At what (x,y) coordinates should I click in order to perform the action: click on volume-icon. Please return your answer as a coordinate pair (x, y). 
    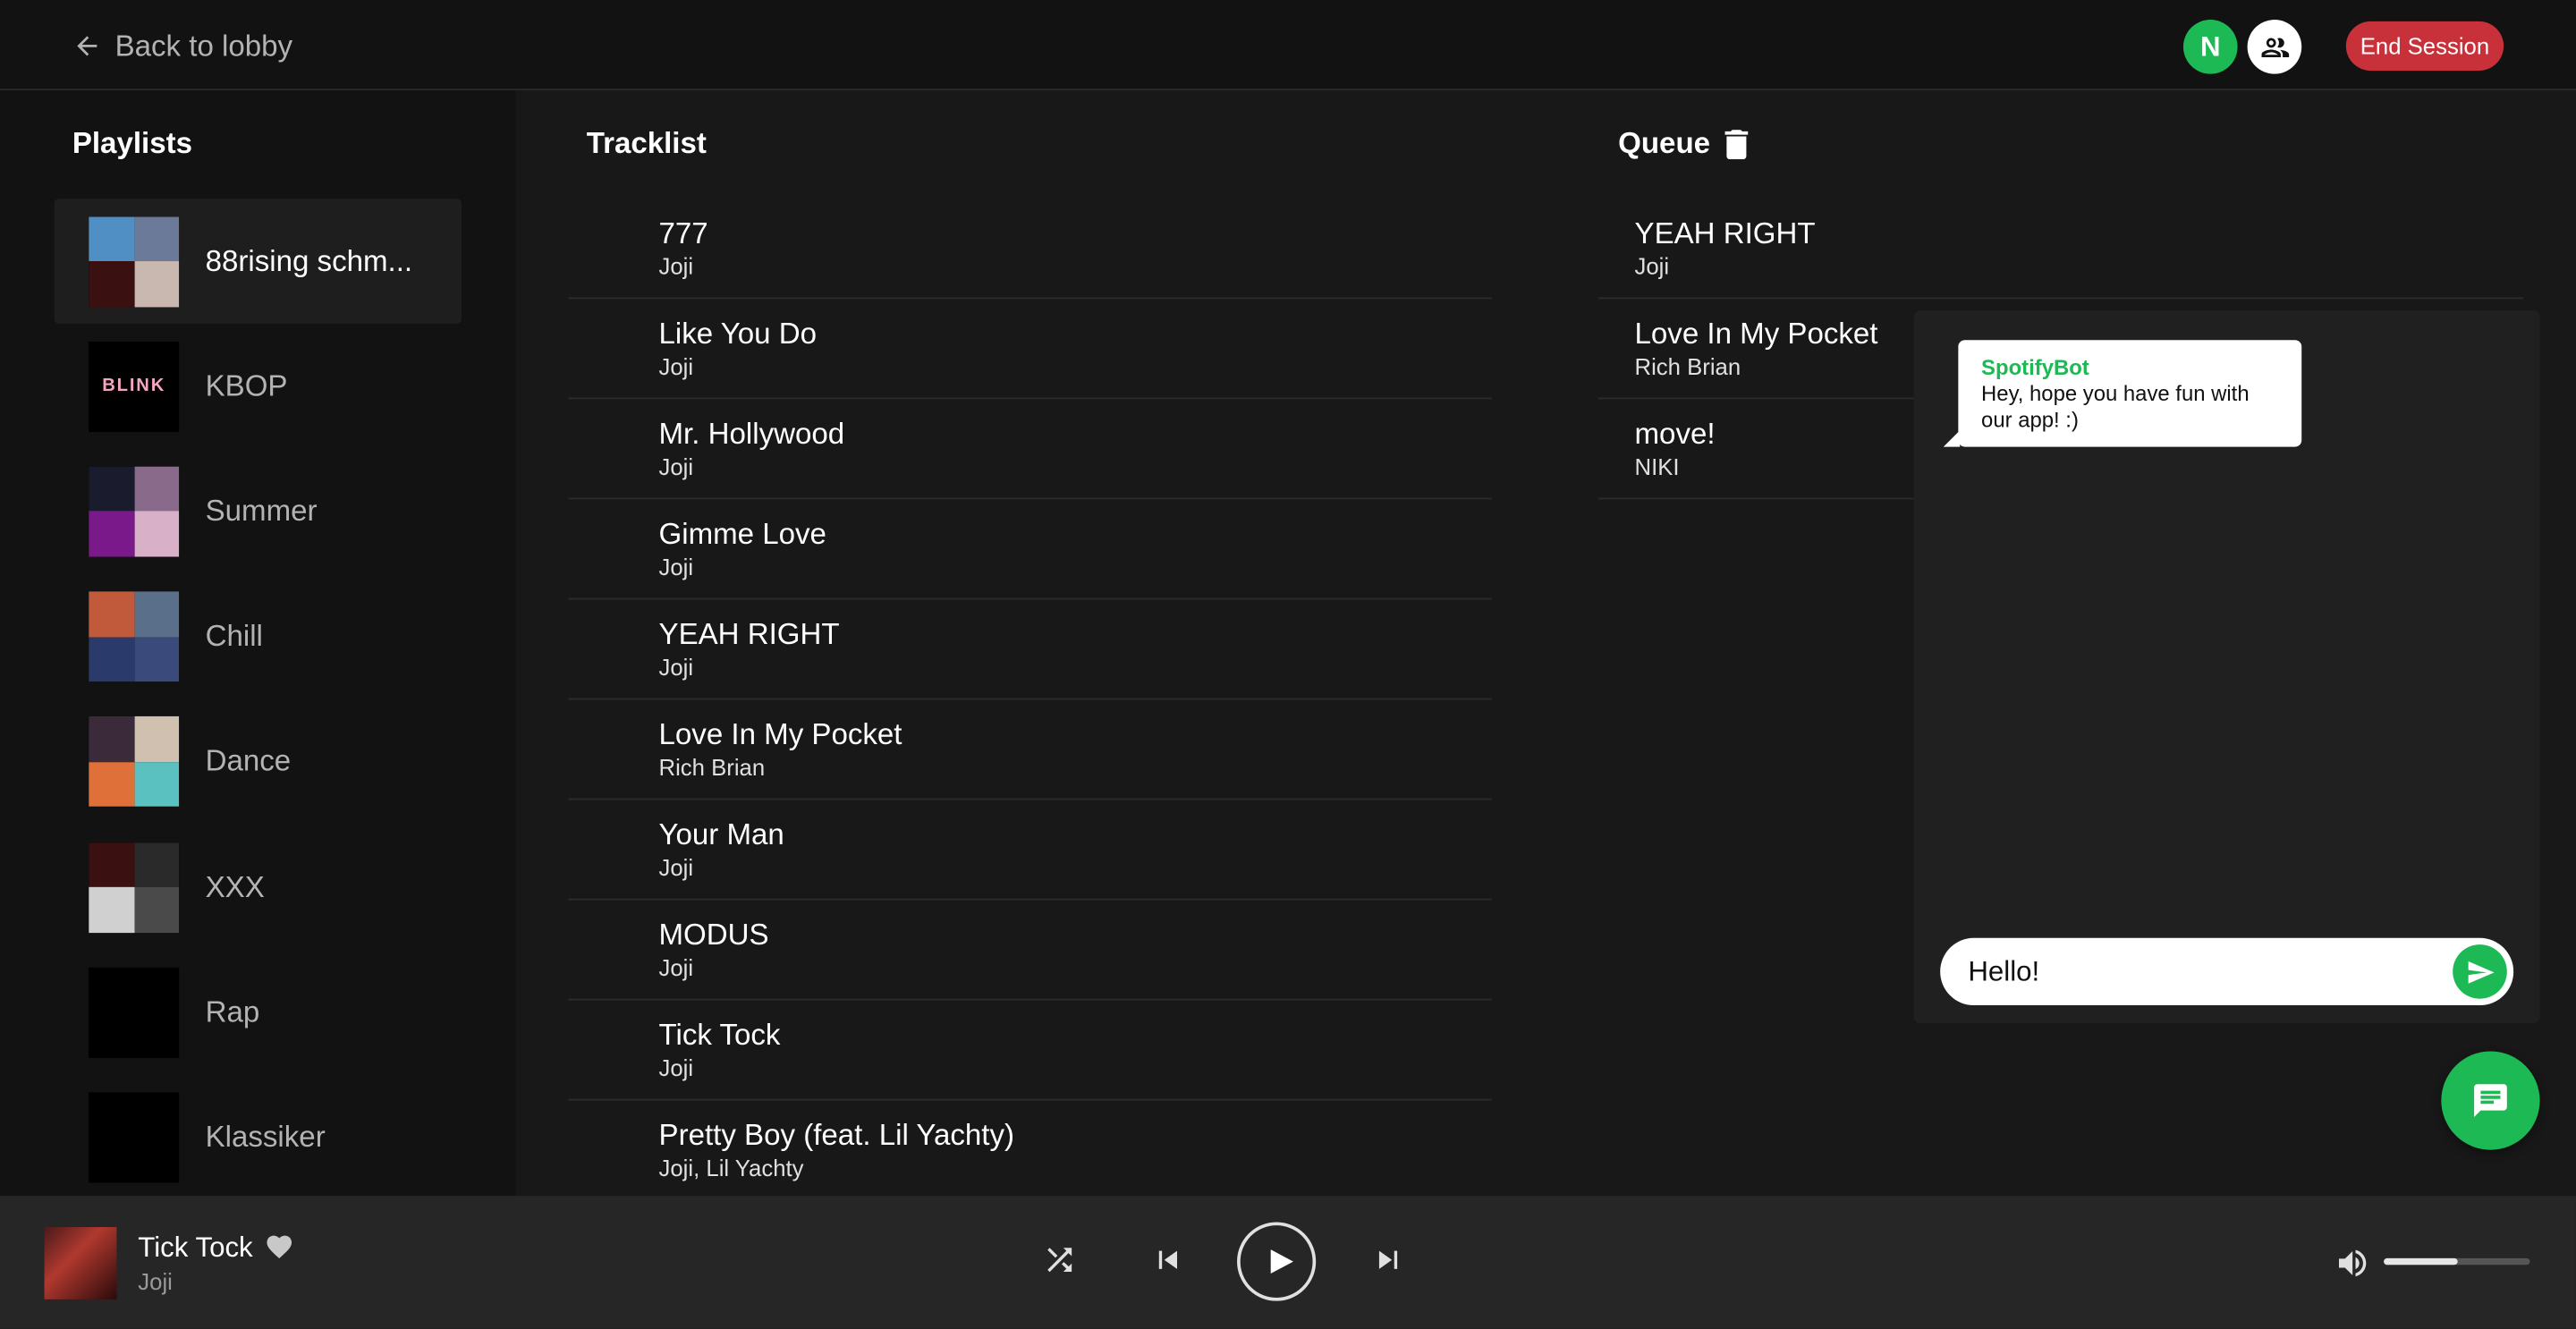
    Looking at the image, I should click on (2353, 1263).